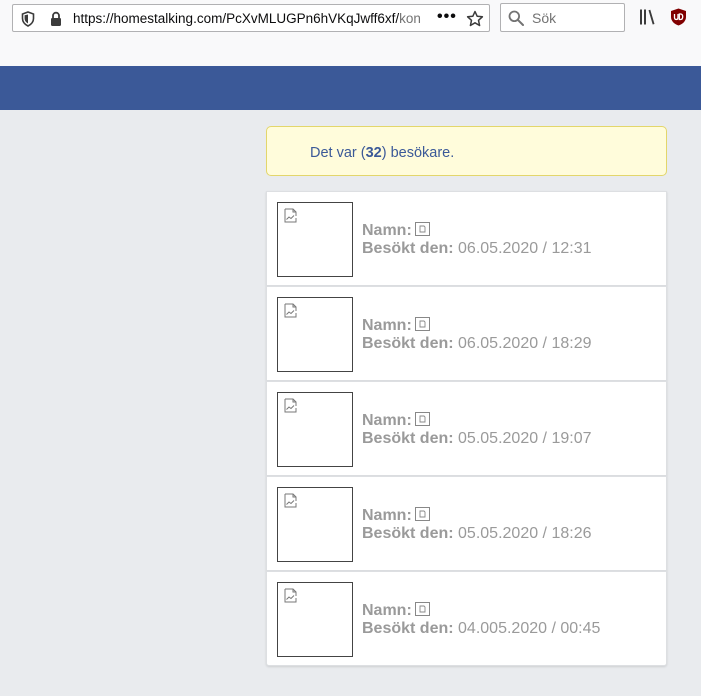 The image size is (701, 696). Describe the element at coordinates (373, 153) in the screenshot. I see `visitor-count: 32` at that location.